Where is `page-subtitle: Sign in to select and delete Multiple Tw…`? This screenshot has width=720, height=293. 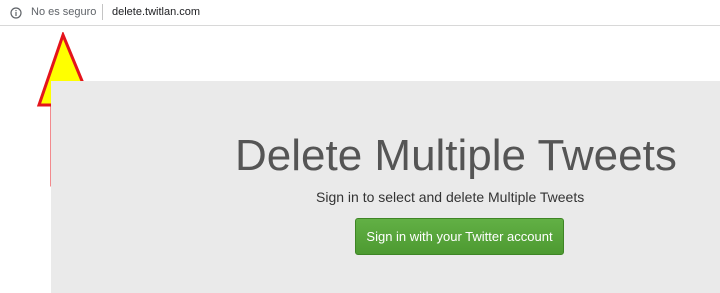
page-subtitle: Sign in to select and delete Multiple Tw… is located at coordinates (450, 197).